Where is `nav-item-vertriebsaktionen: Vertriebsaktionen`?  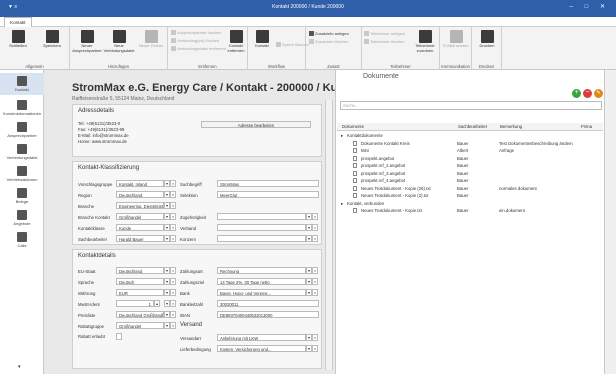
nav-item-vertriebsaktionen: Vertriebsaktionen is located at coordinates (22, 173).